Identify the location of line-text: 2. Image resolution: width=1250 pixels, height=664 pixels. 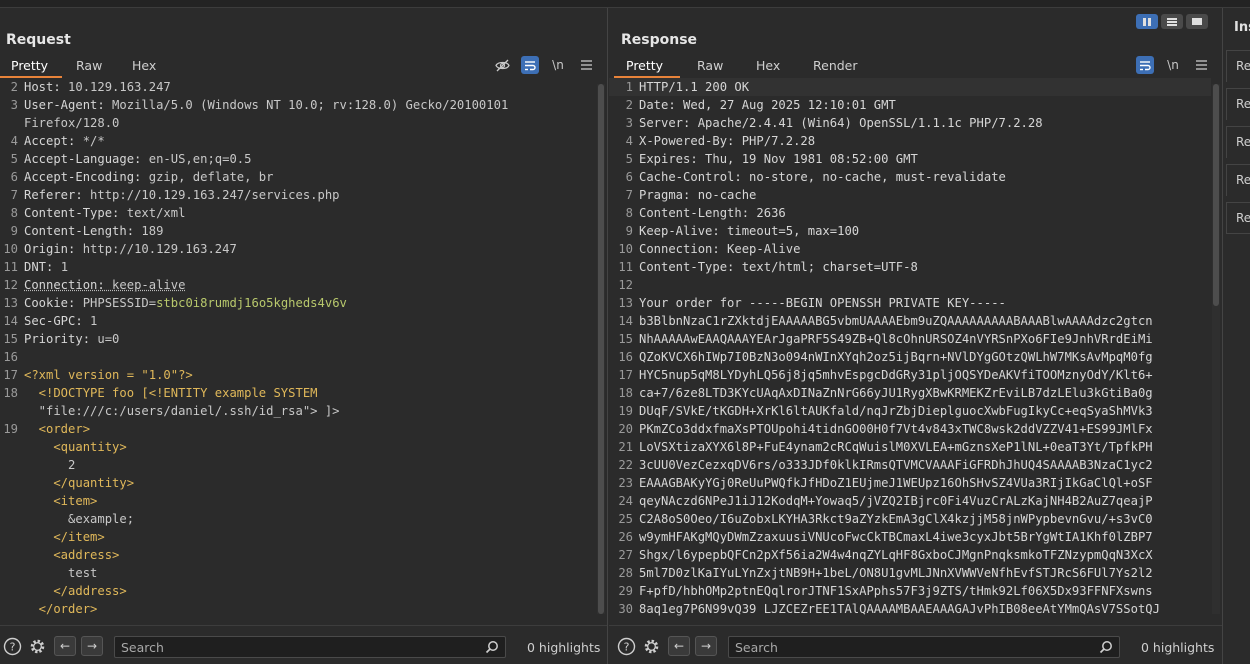
(49, 465).